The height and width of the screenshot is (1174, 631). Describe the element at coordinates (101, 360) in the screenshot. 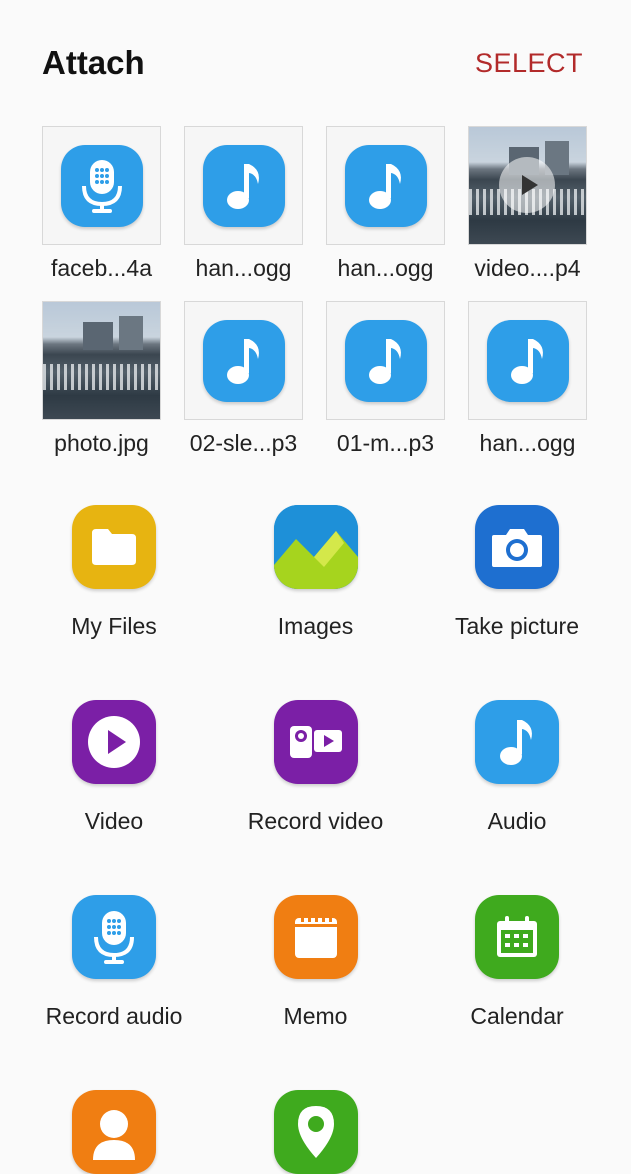

I see `photo-thumbnail` at that location.